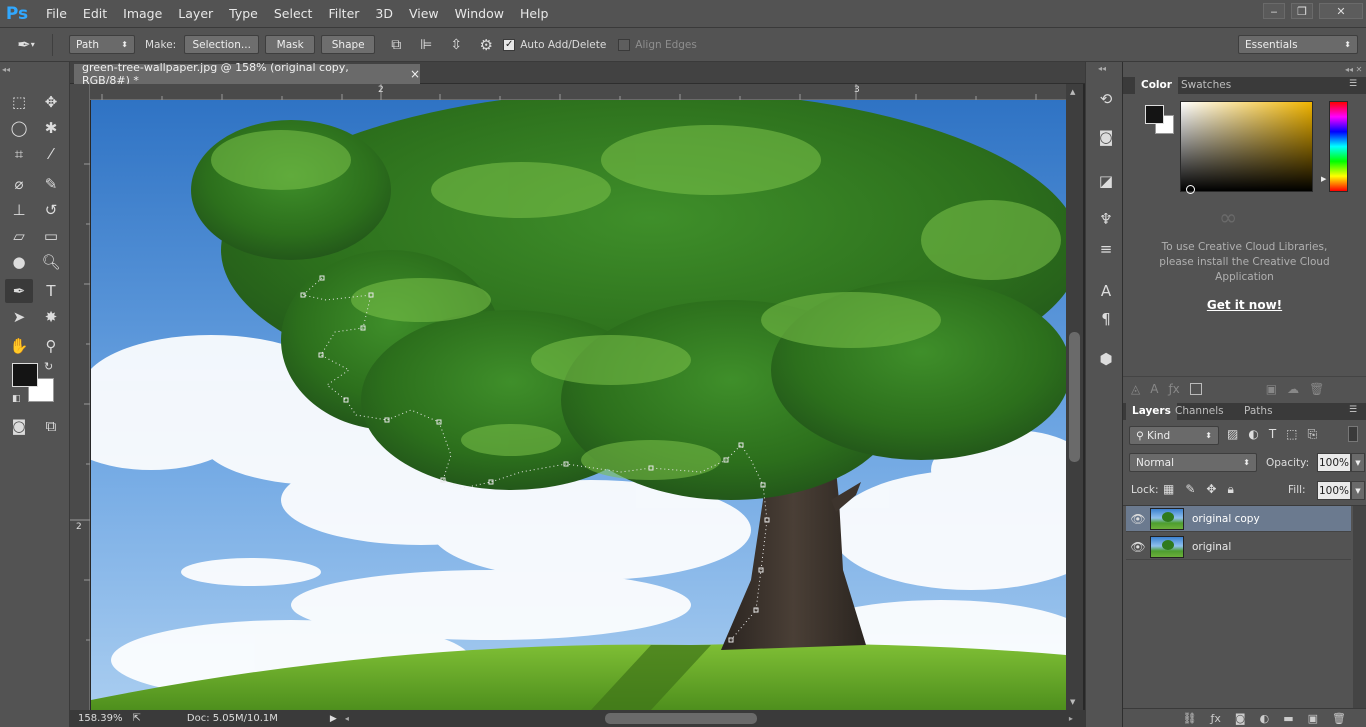  What do you see at coordinates (1106, 137) in the screenshot?
I see `properties-panel-icon: ◙` at bounding box center [1106, 137].